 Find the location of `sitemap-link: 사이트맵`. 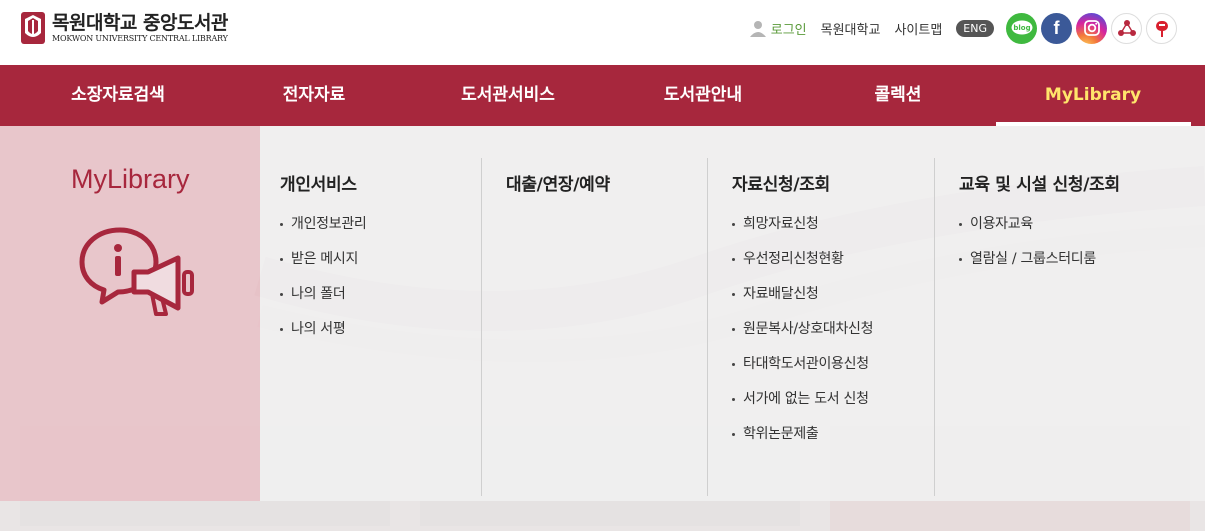

sitemap-link: 사이트맵 is located at coordinates (918, 28).